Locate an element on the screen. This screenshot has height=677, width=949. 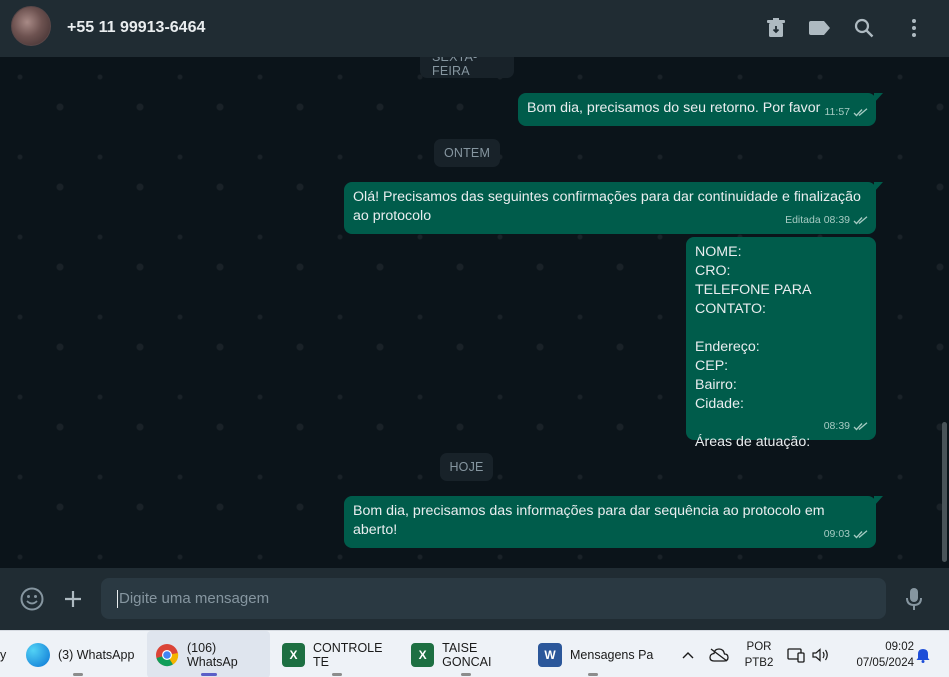
keyboard-language: POR PTB2 is located at coordinates (759, 655).